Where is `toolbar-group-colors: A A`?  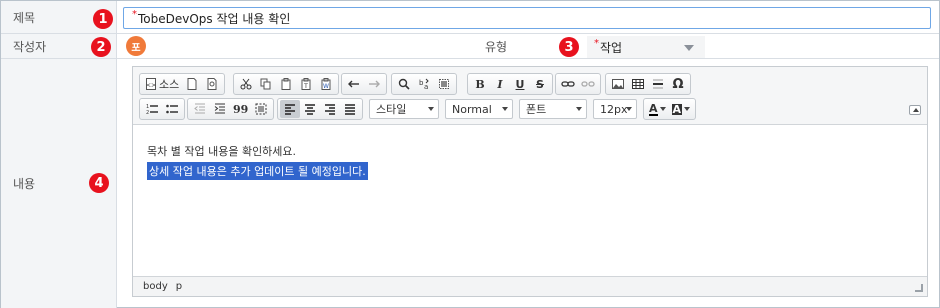
toolbar-group-colors: A A is located at coordinates (670, 109).